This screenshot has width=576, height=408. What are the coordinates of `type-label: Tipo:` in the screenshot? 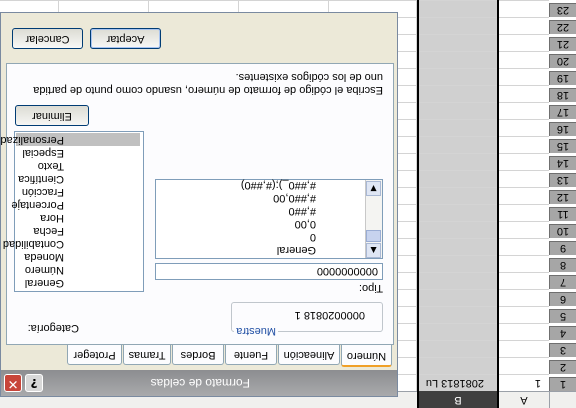 It's located at (370, 288).